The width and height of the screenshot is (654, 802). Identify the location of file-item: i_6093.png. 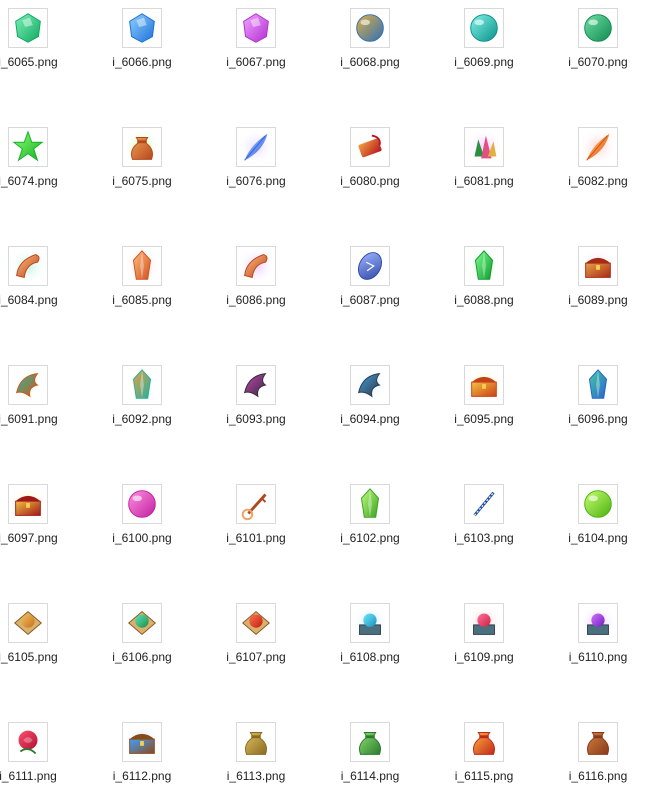
(256, 405).